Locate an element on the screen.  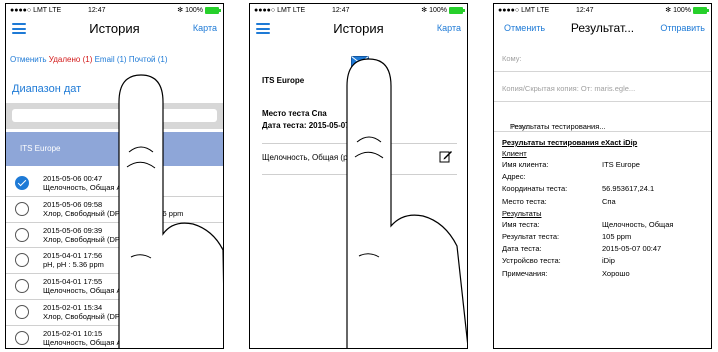
item-desc: Хлор, Свободный (DPD-1) CL : 0.60 ppm is located at coordinates (113, 316).